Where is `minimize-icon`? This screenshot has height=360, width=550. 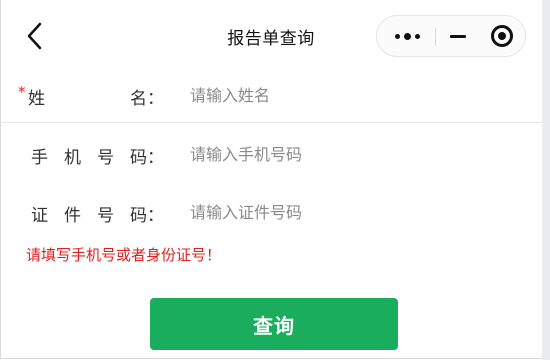 minimize-icon is located at coordinates (458, 36).